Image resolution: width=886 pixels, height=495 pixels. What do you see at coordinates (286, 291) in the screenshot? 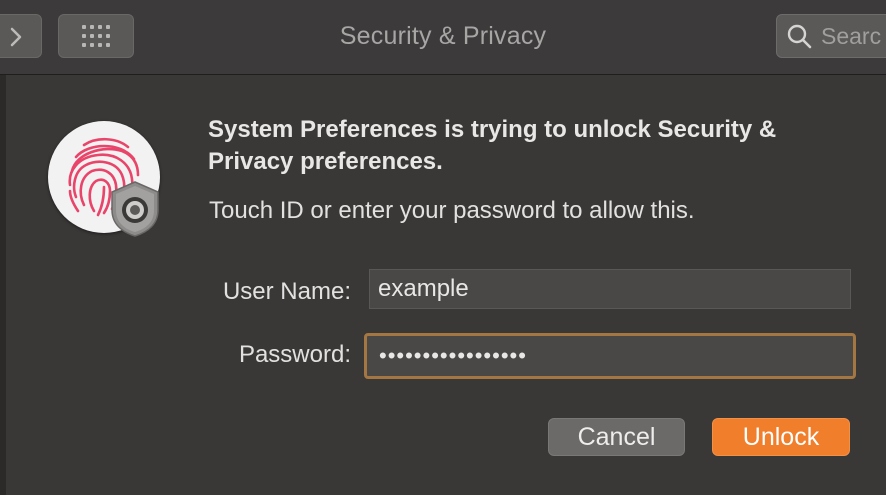
I see `username-label: User Name:` at bounding box center [286, 291].